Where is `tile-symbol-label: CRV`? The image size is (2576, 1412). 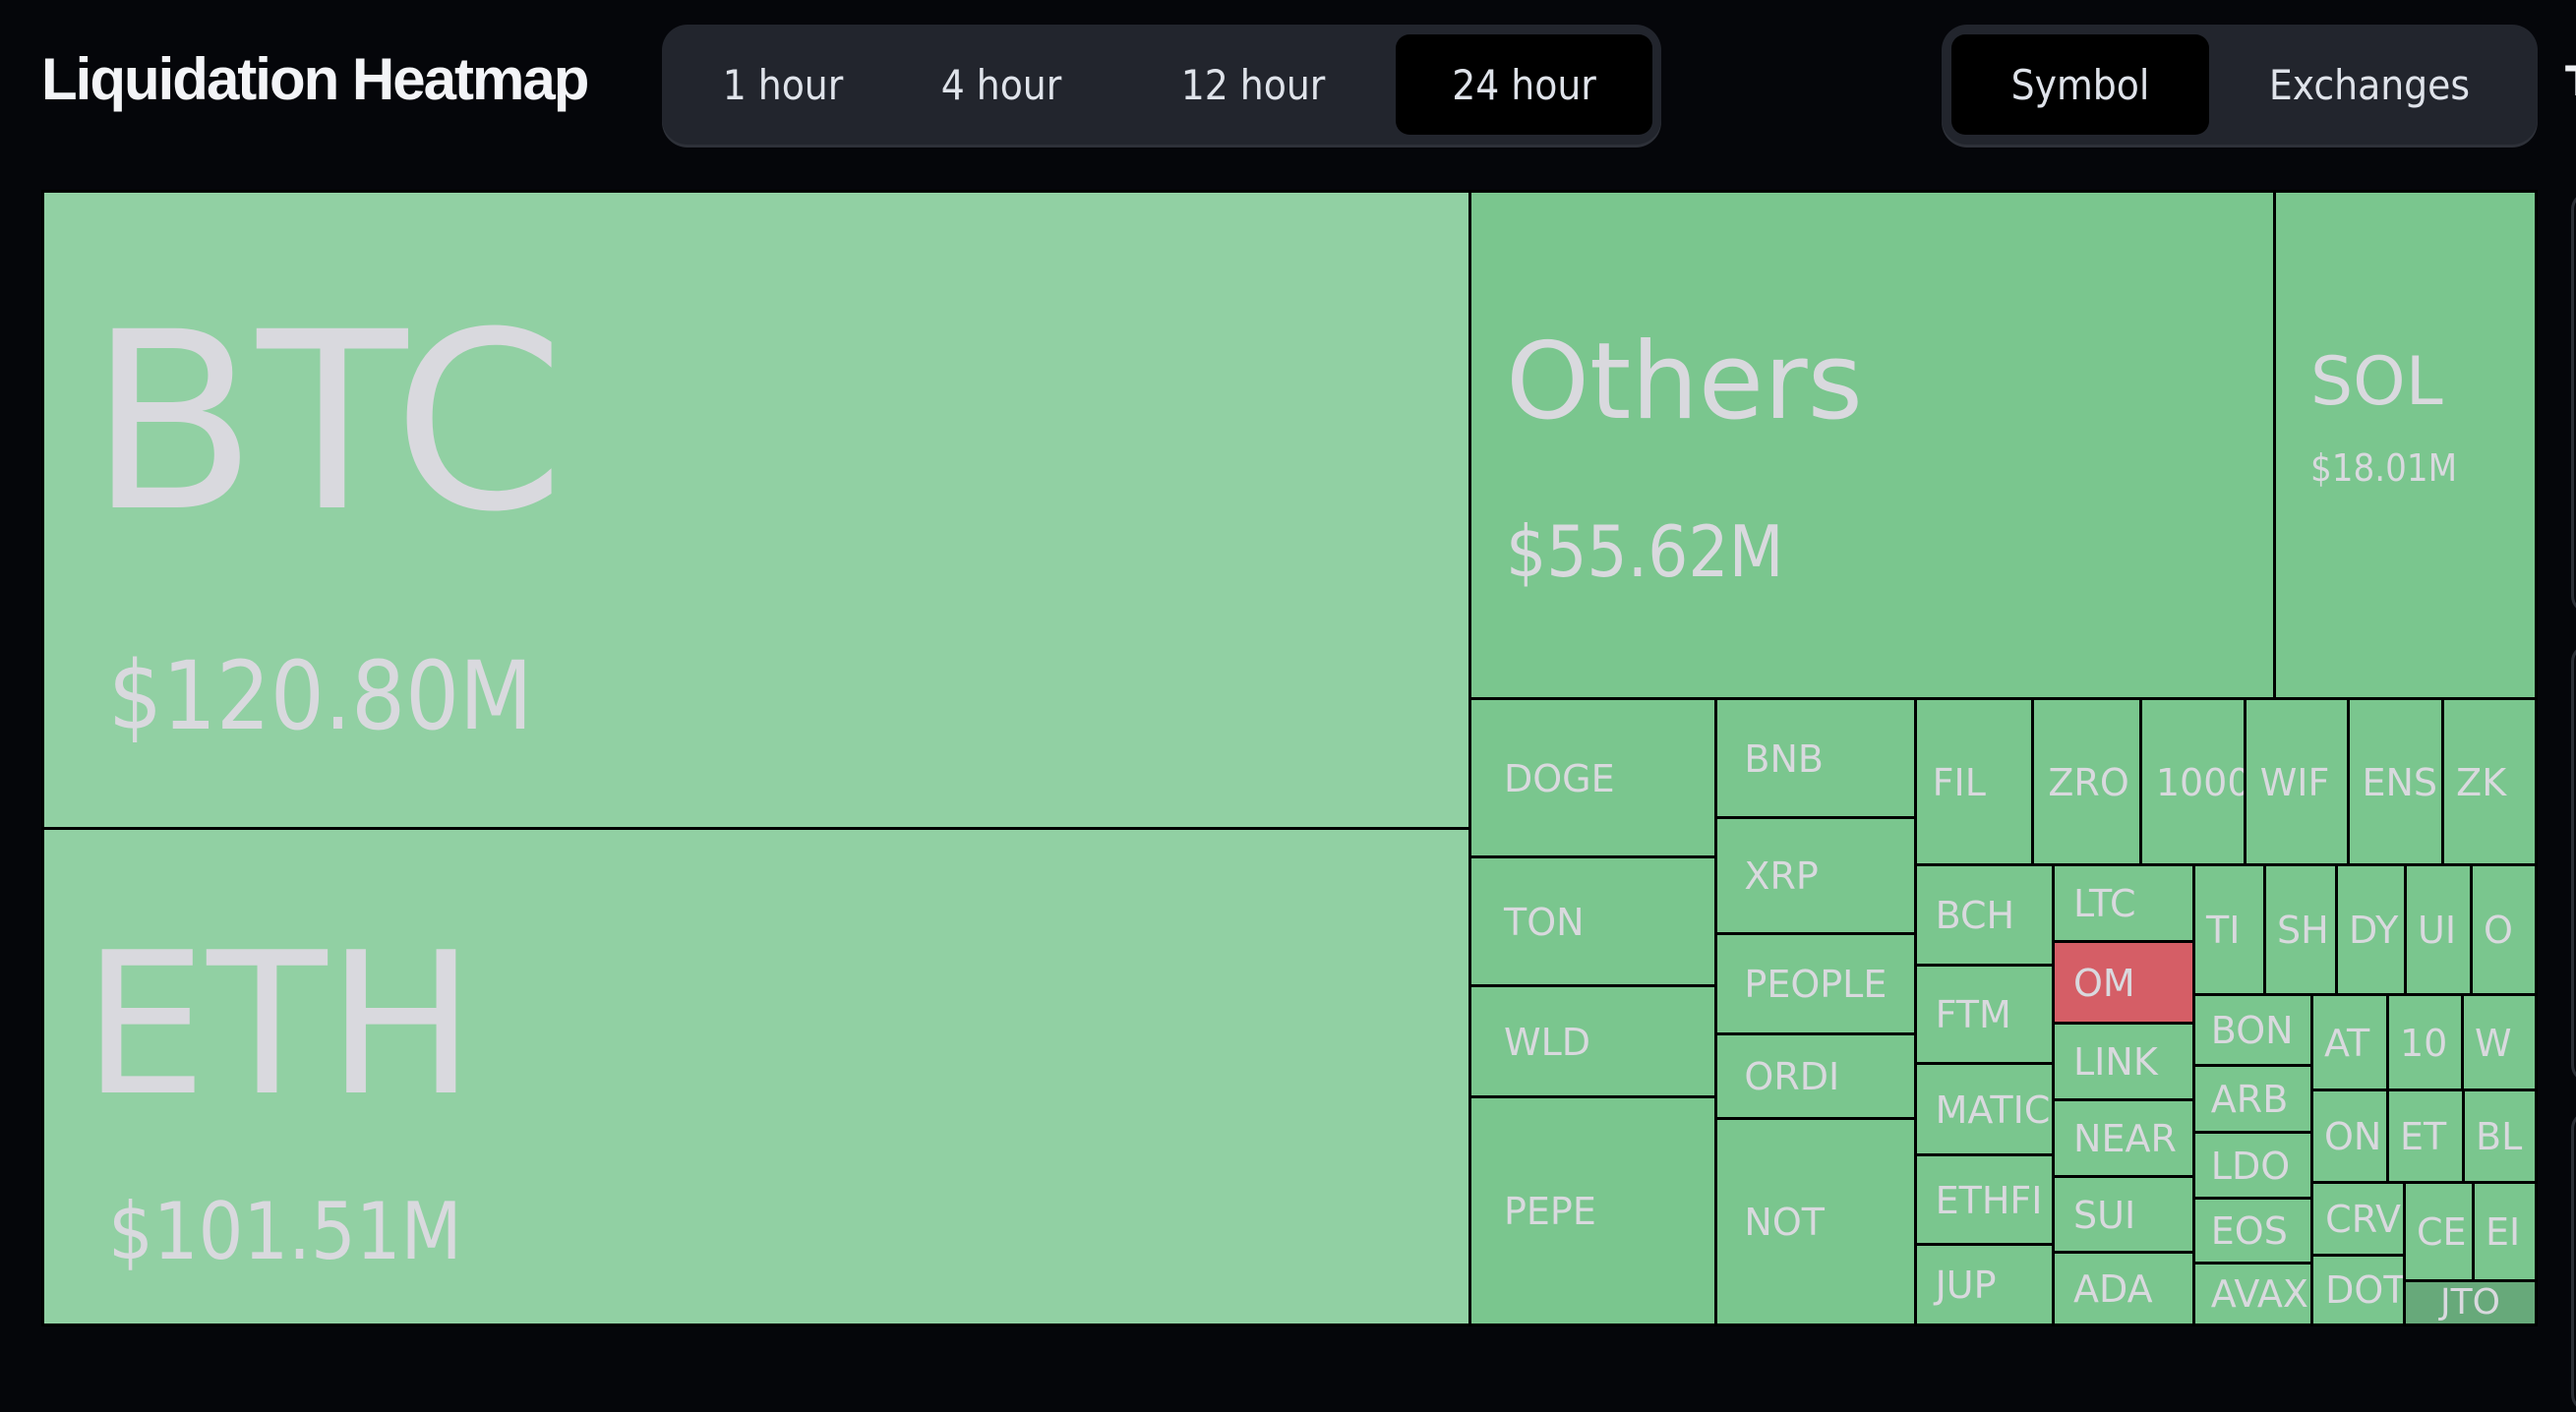 tile-symbol-label: CRV is located at coordinates (2363, 1219).